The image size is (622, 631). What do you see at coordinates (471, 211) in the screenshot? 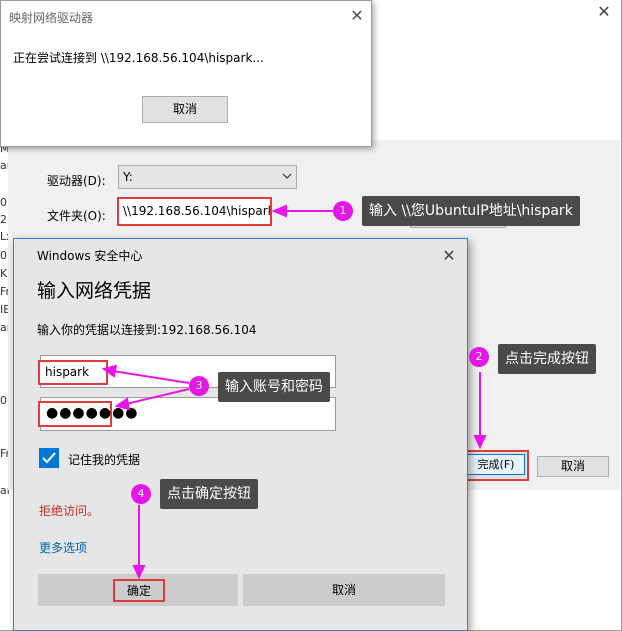
I see `step-callout-1: 输入 \\您UbuntuIP地址\hispark` at bounding box center [471, 211].